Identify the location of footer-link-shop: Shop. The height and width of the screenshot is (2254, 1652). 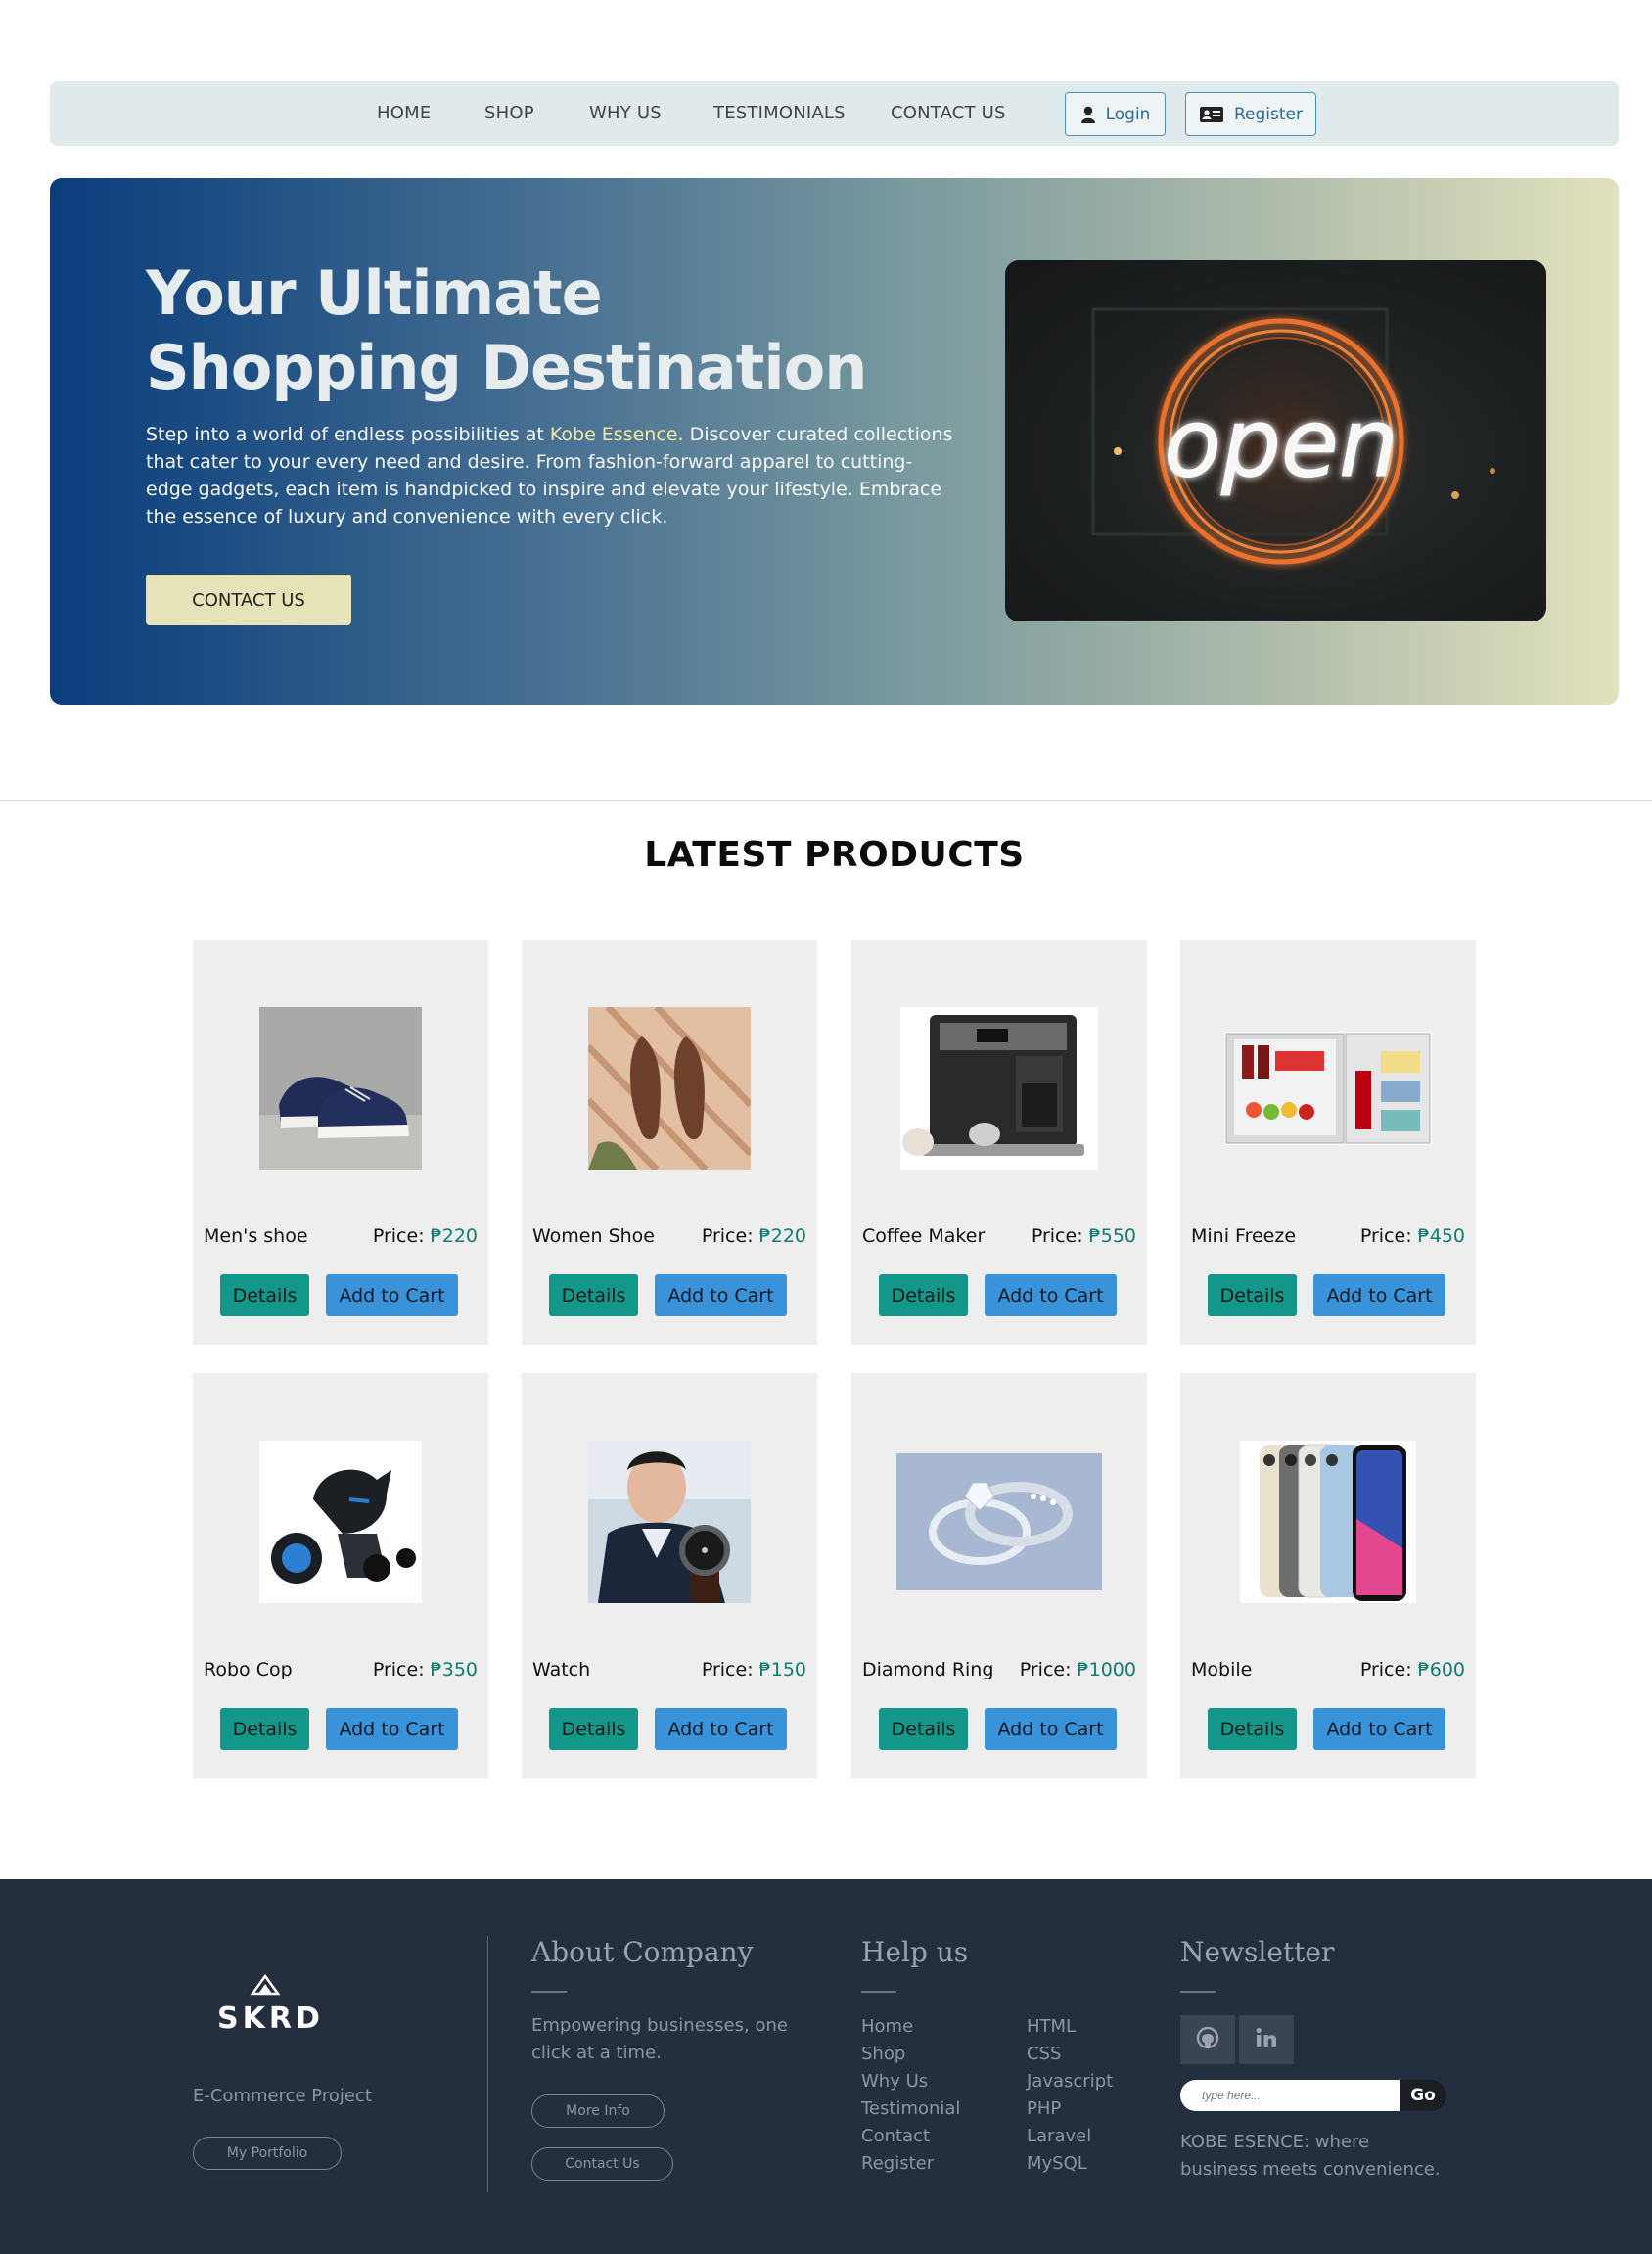
(883, 2054).